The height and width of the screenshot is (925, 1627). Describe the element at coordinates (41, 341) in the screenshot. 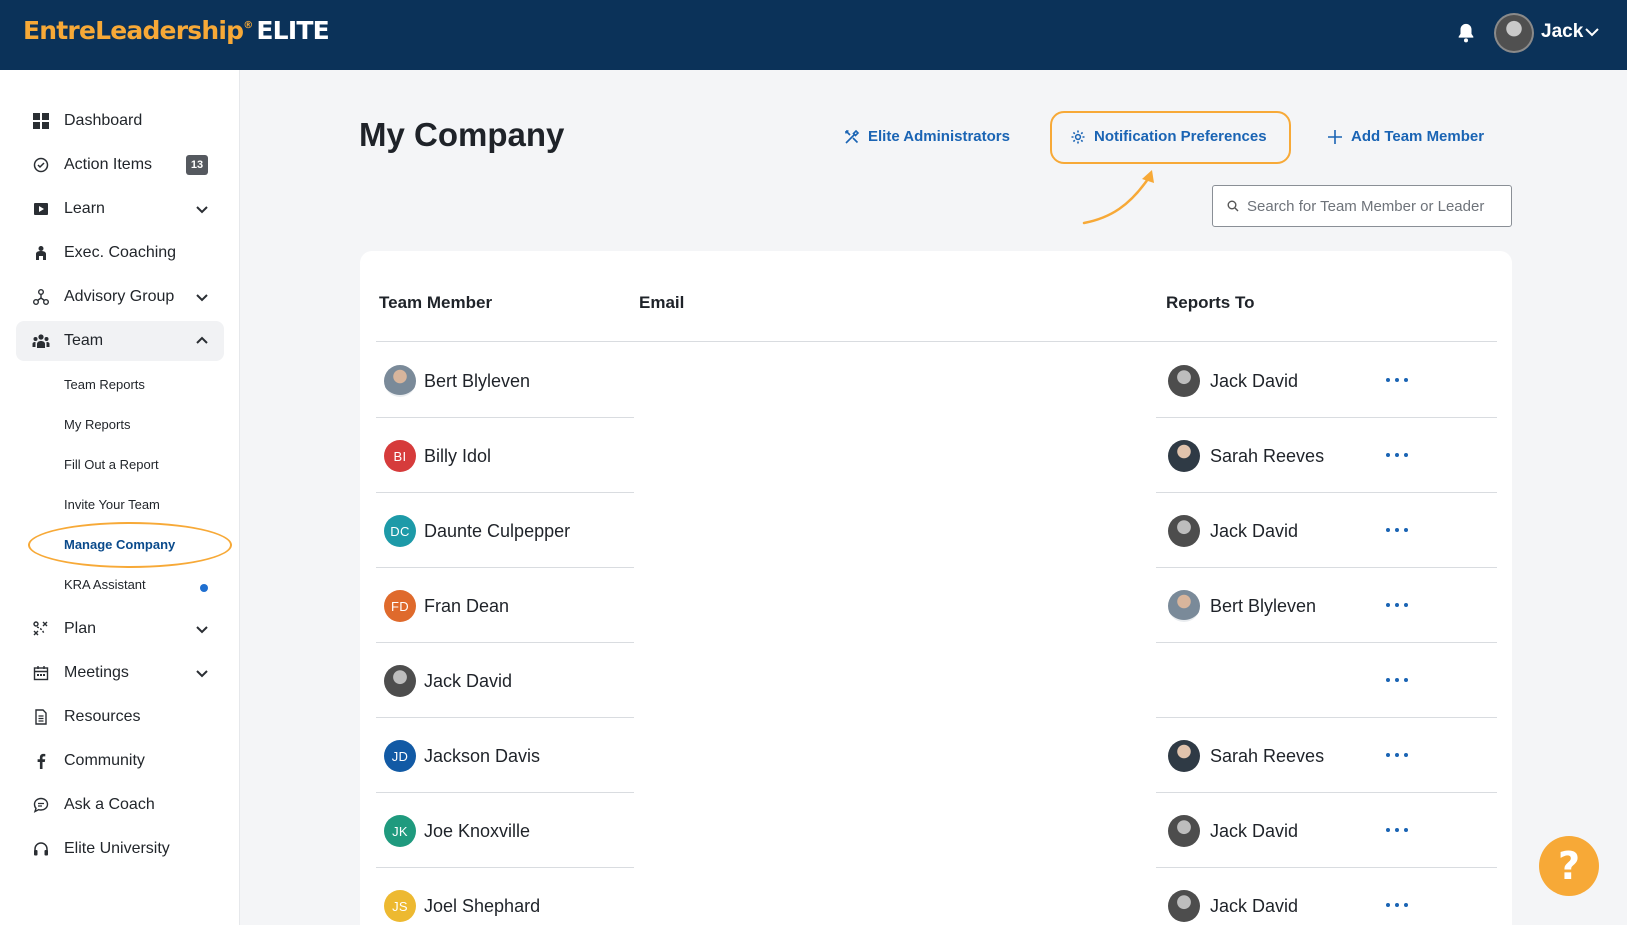

I see `team-icon` at that location.